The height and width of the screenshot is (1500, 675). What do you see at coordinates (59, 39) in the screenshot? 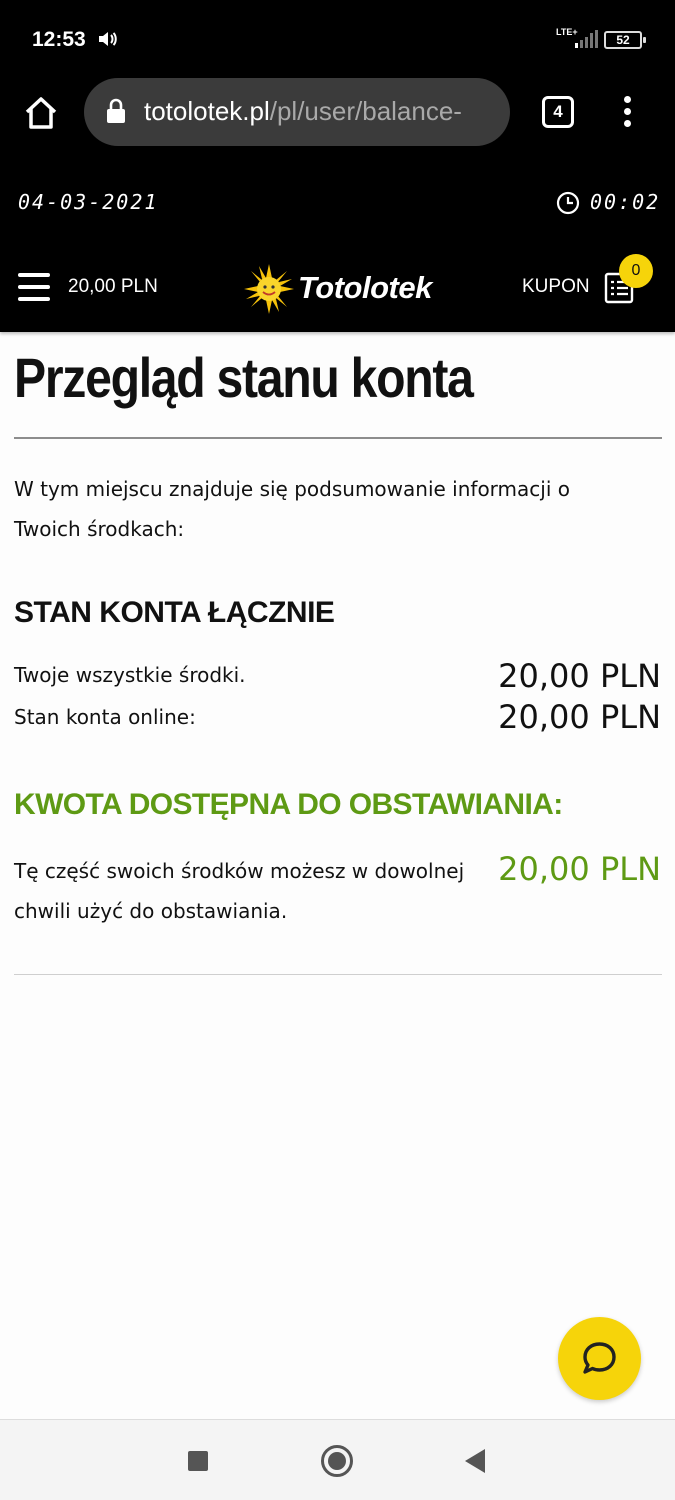
I see `status-time: 12:53` at bounding box center [59, 39].